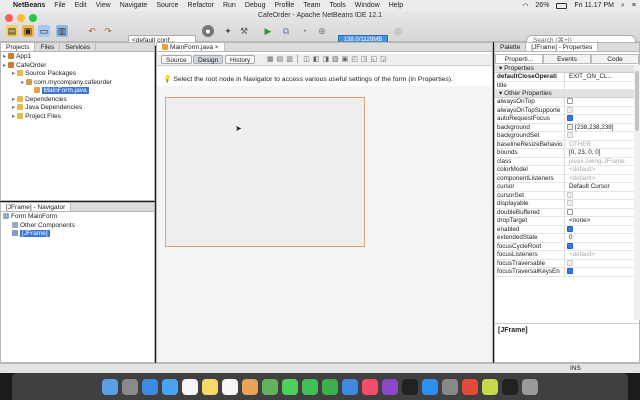 The height and width of the screenshot is (400, 640). I want to click on property-value: OTHER, so click(599, 145).